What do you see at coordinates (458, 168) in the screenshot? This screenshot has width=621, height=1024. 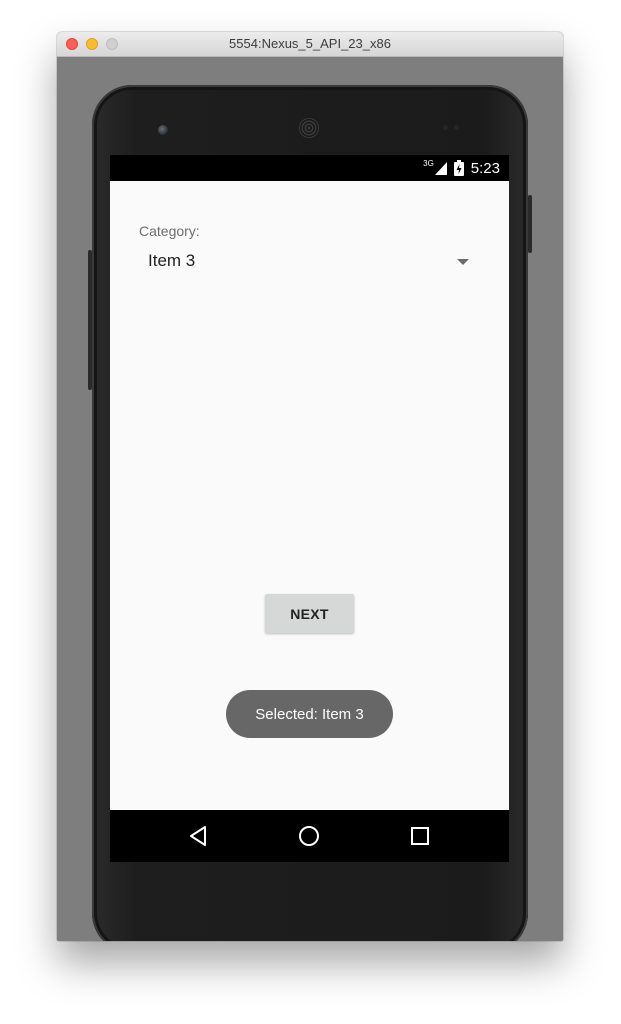 I see `battery-icon` at bounding box center [458, 168].